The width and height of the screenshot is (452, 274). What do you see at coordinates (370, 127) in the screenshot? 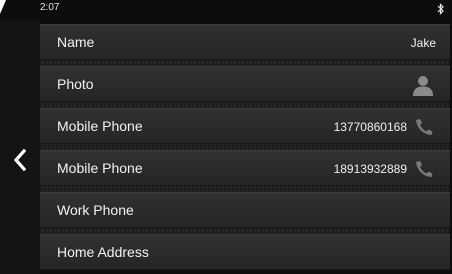
I see `field-value: 13770860168` at bounding box center [370, 127].